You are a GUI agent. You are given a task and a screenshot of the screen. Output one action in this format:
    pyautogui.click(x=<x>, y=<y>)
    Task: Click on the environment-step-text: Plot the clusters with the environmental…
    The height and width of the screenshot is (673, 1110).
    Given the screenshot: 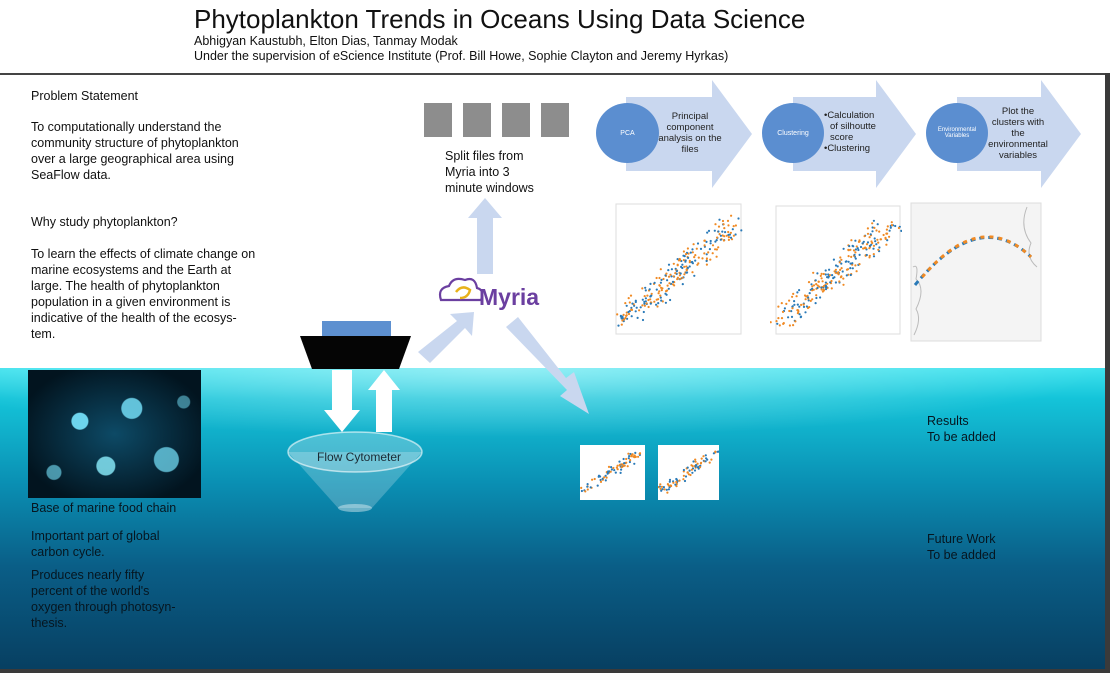 What is the action you would take?
    pyautogui.click(x=1018, y=133)
    